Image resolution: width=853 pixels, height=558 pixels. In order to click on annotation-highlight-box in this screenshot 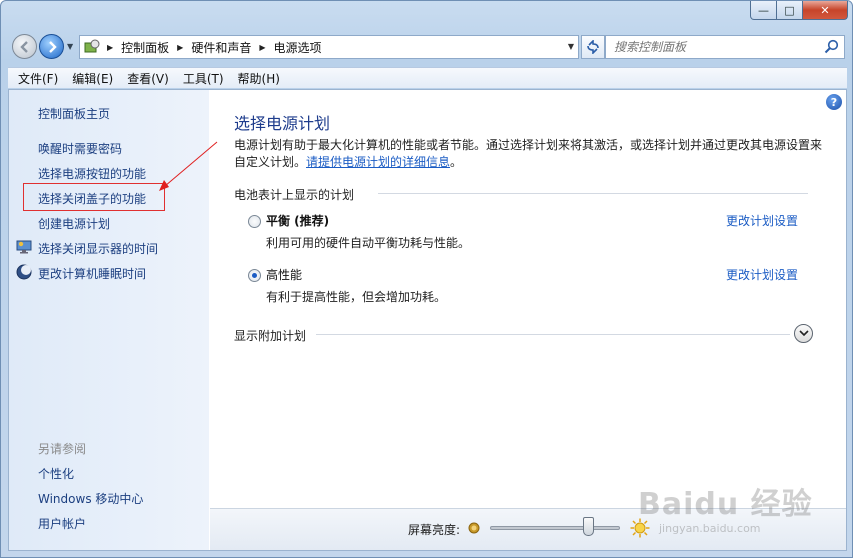, I will do `click(94, 197)`.